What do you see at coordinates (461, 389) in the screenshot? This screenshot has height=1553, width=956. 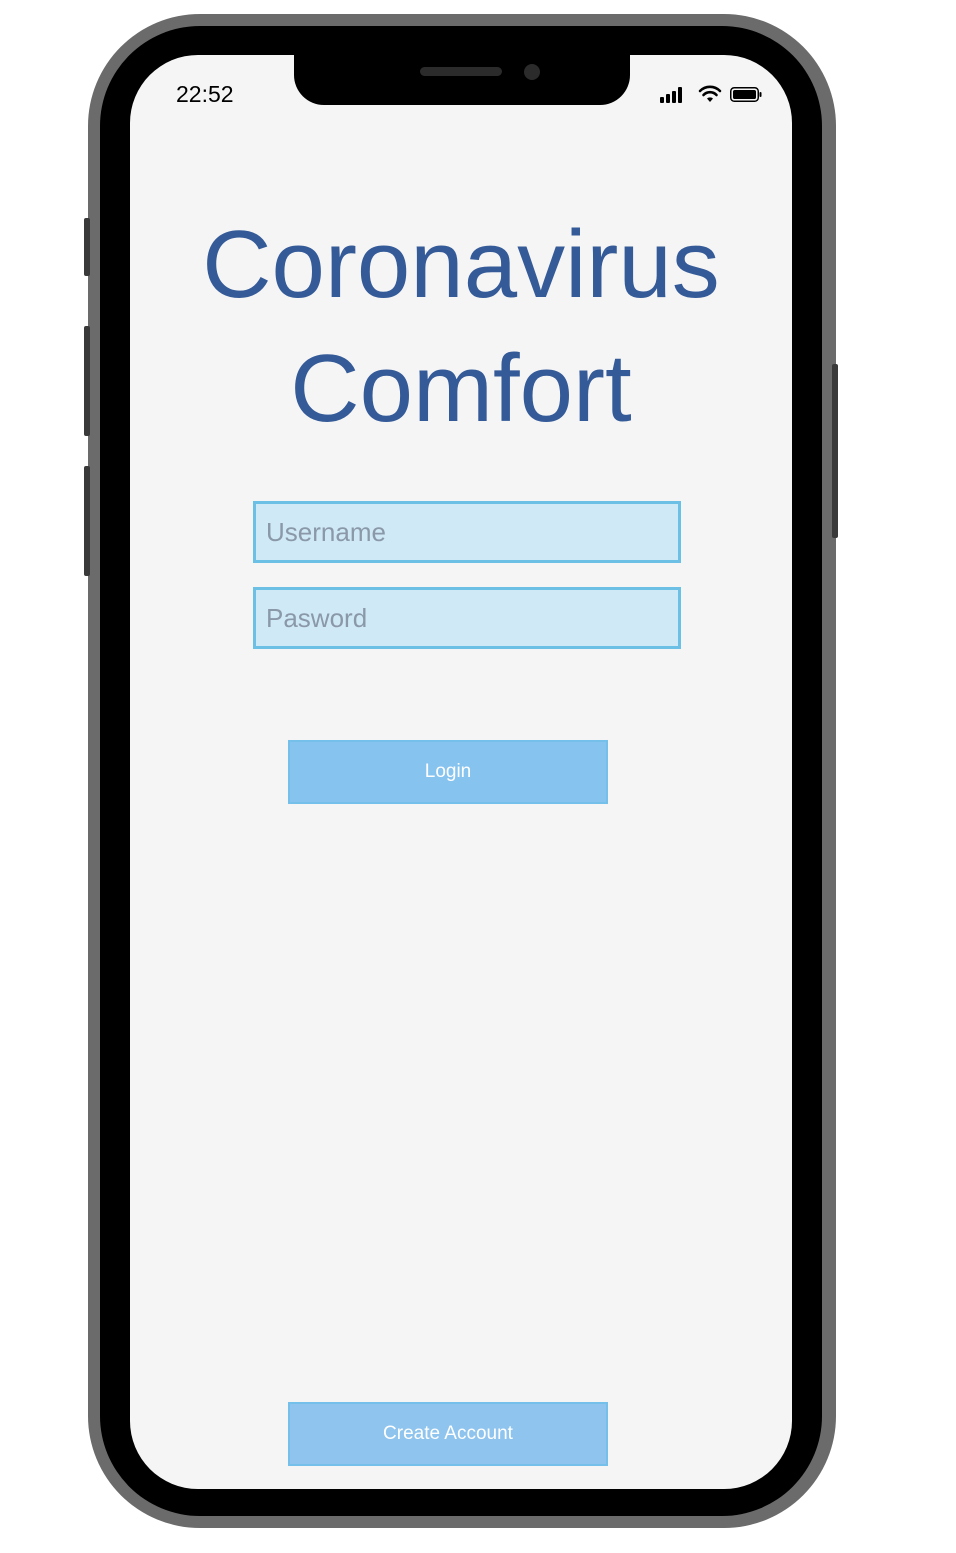 I see `app-title-line2: Comfort` at bounding box center [461, 389].